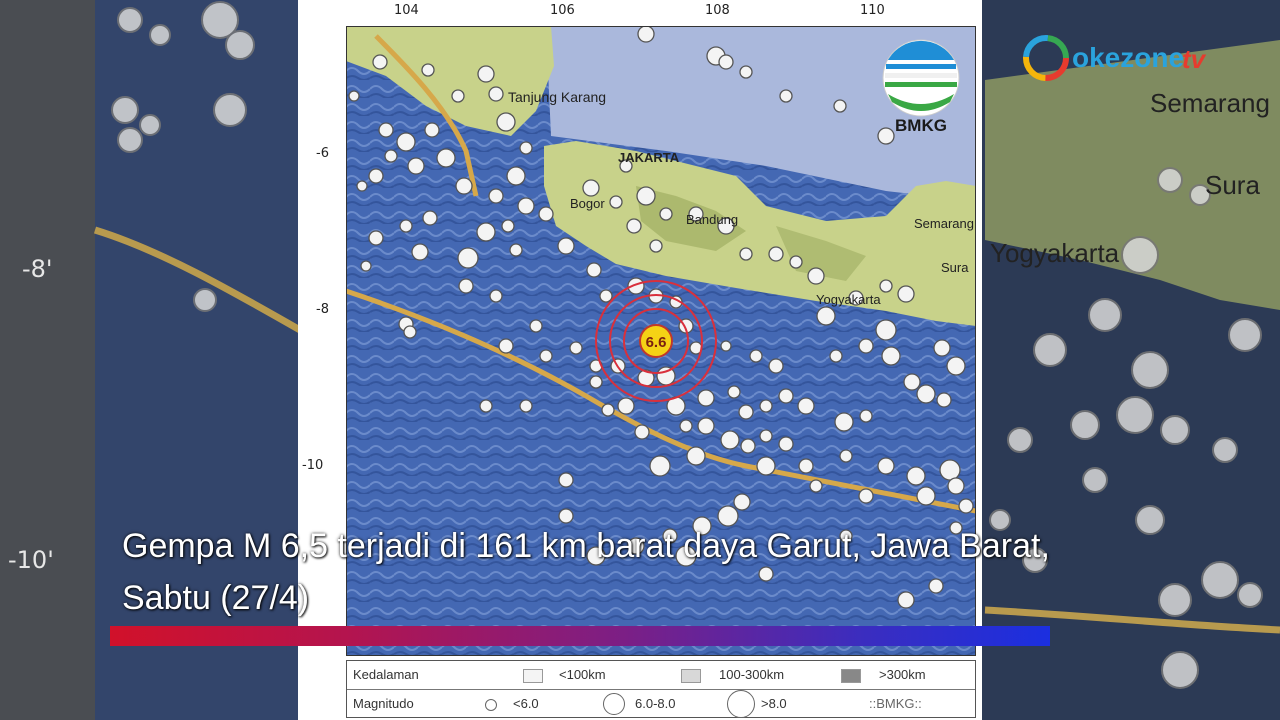 Image resolution: width=1280 pixels, height=720 pixels. Describe the element at coordinates (216, 598) in the screenshot. I see `caption-line-2: Sabtu (27/4)` at that location.